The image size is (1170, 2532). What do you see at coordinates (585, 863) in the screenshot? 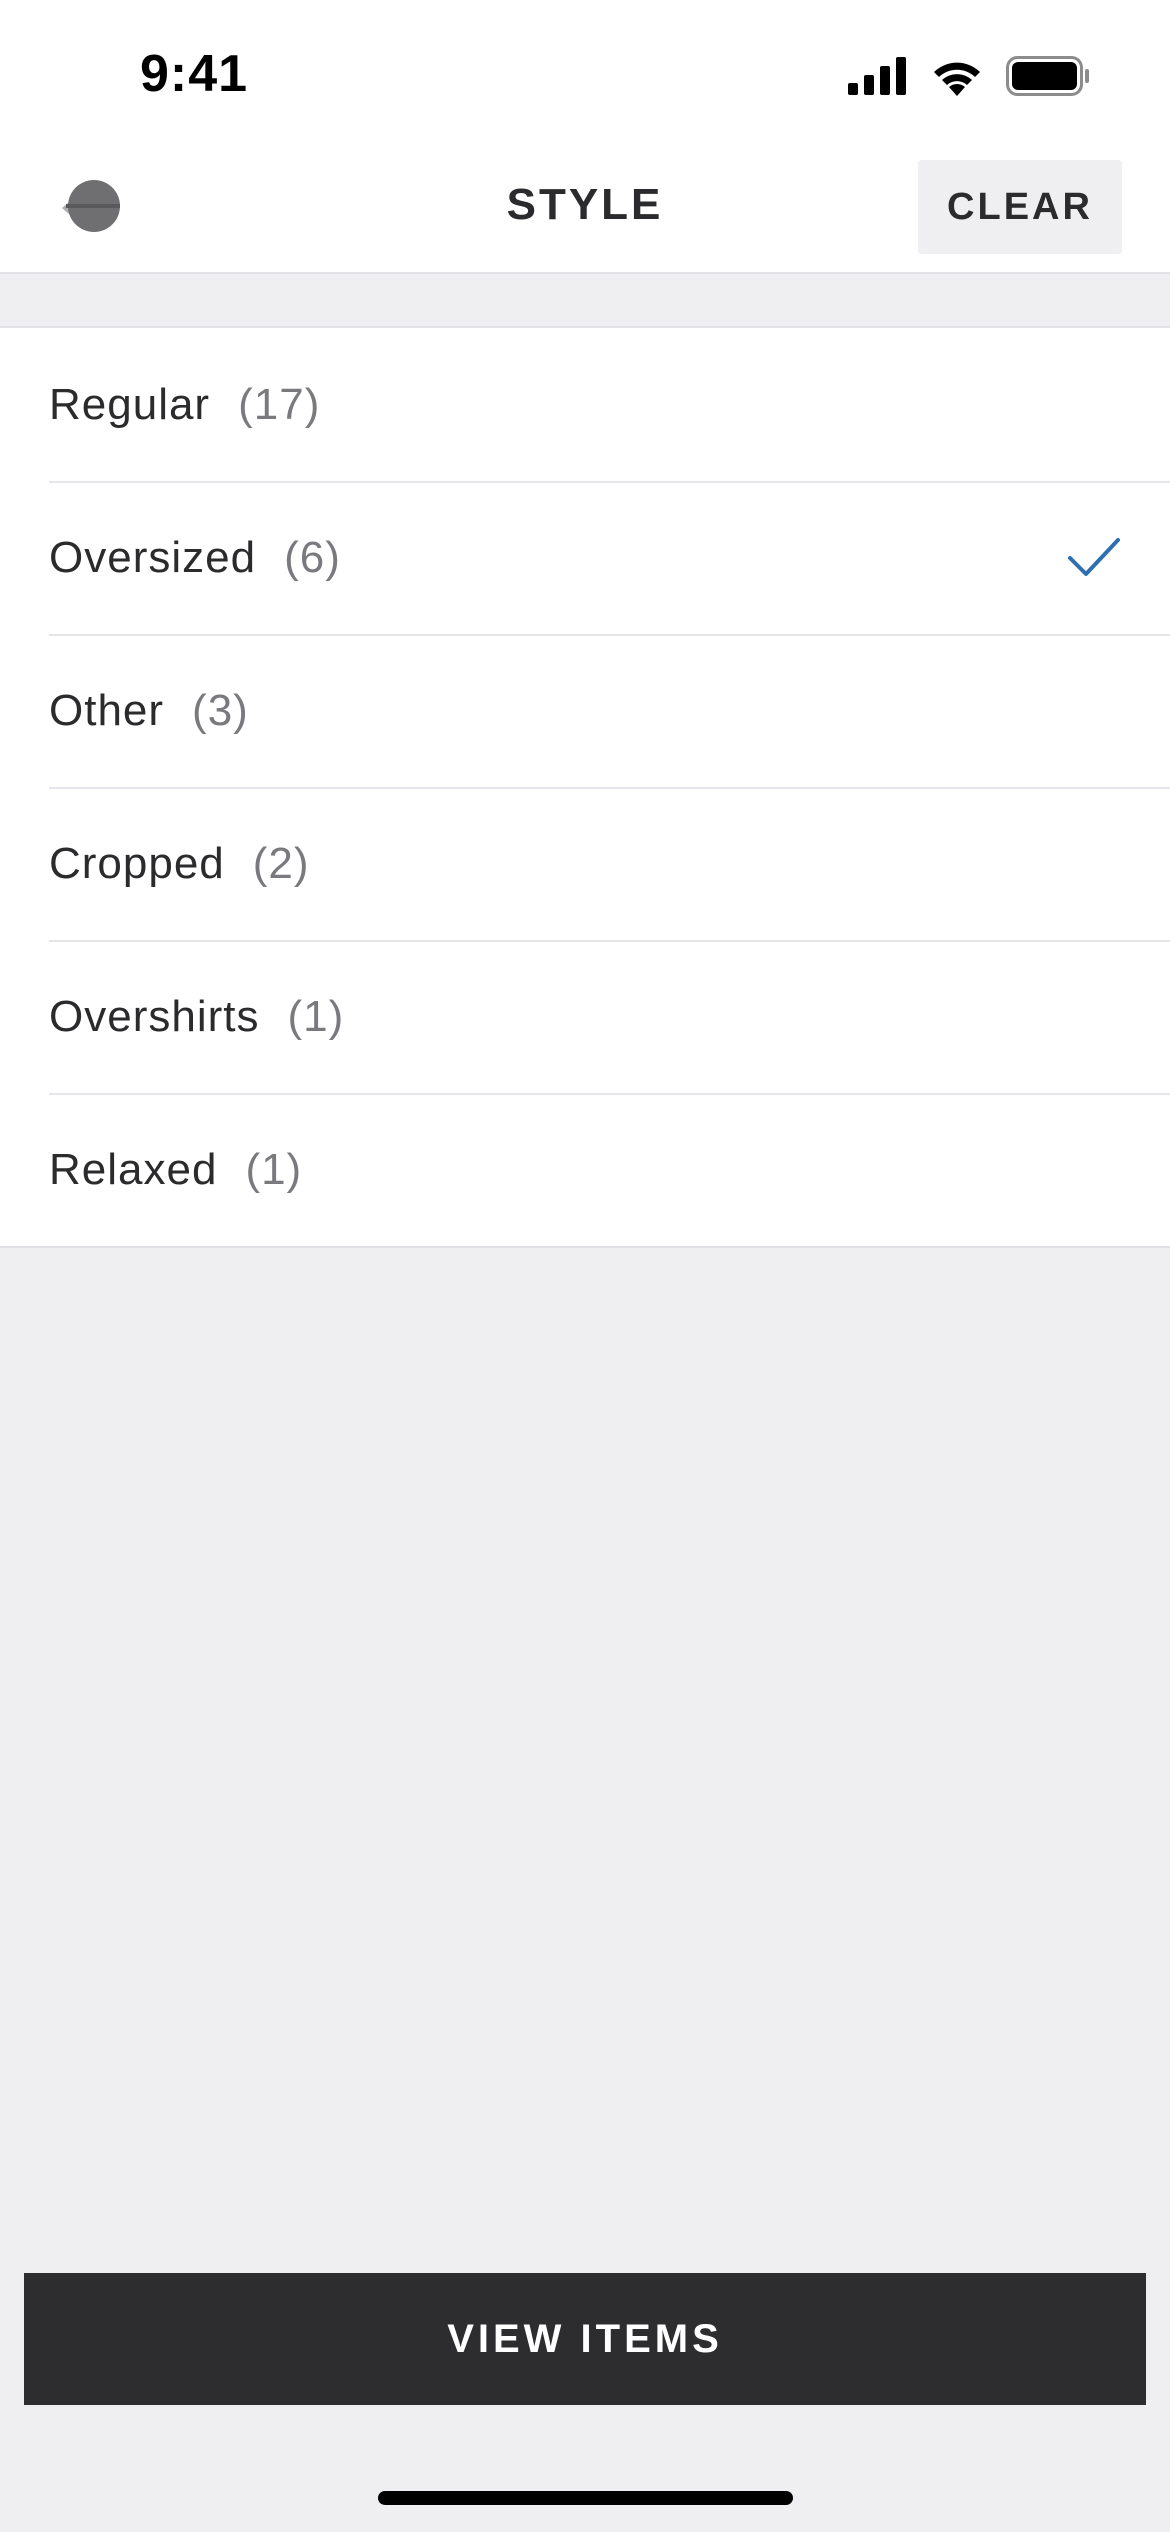
I see `option-row-cropped: Cropped (2)` at bounding box center [585, 863].